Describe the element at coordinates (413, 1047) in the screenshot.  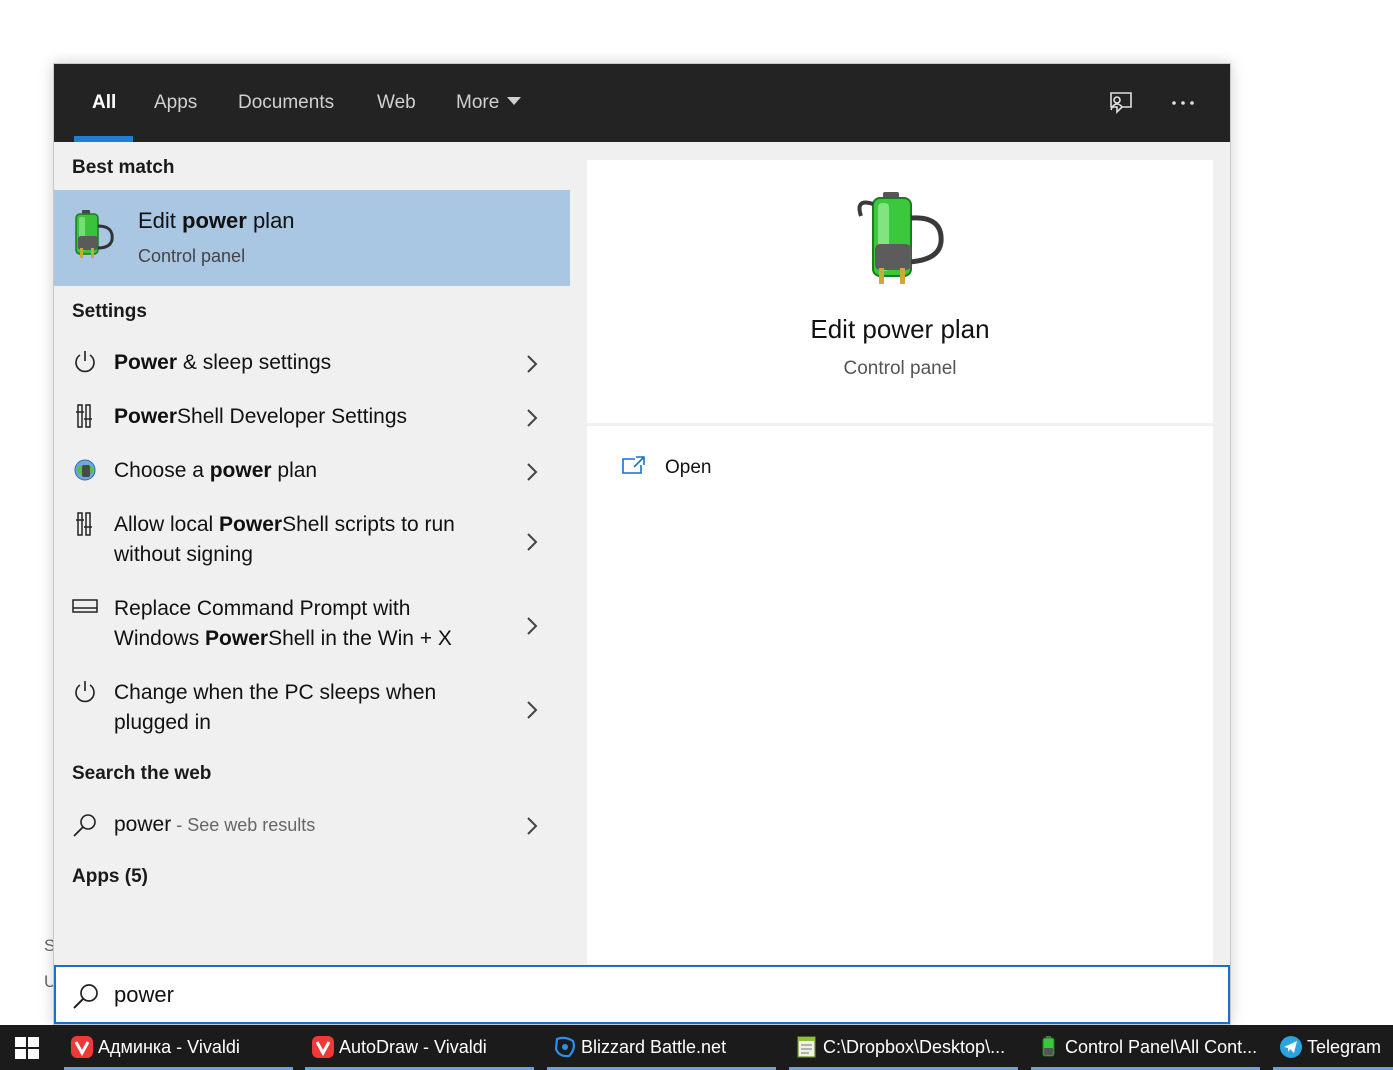
I see `taskbar-item-label: AutoDraw - Vivaldi` at that location.